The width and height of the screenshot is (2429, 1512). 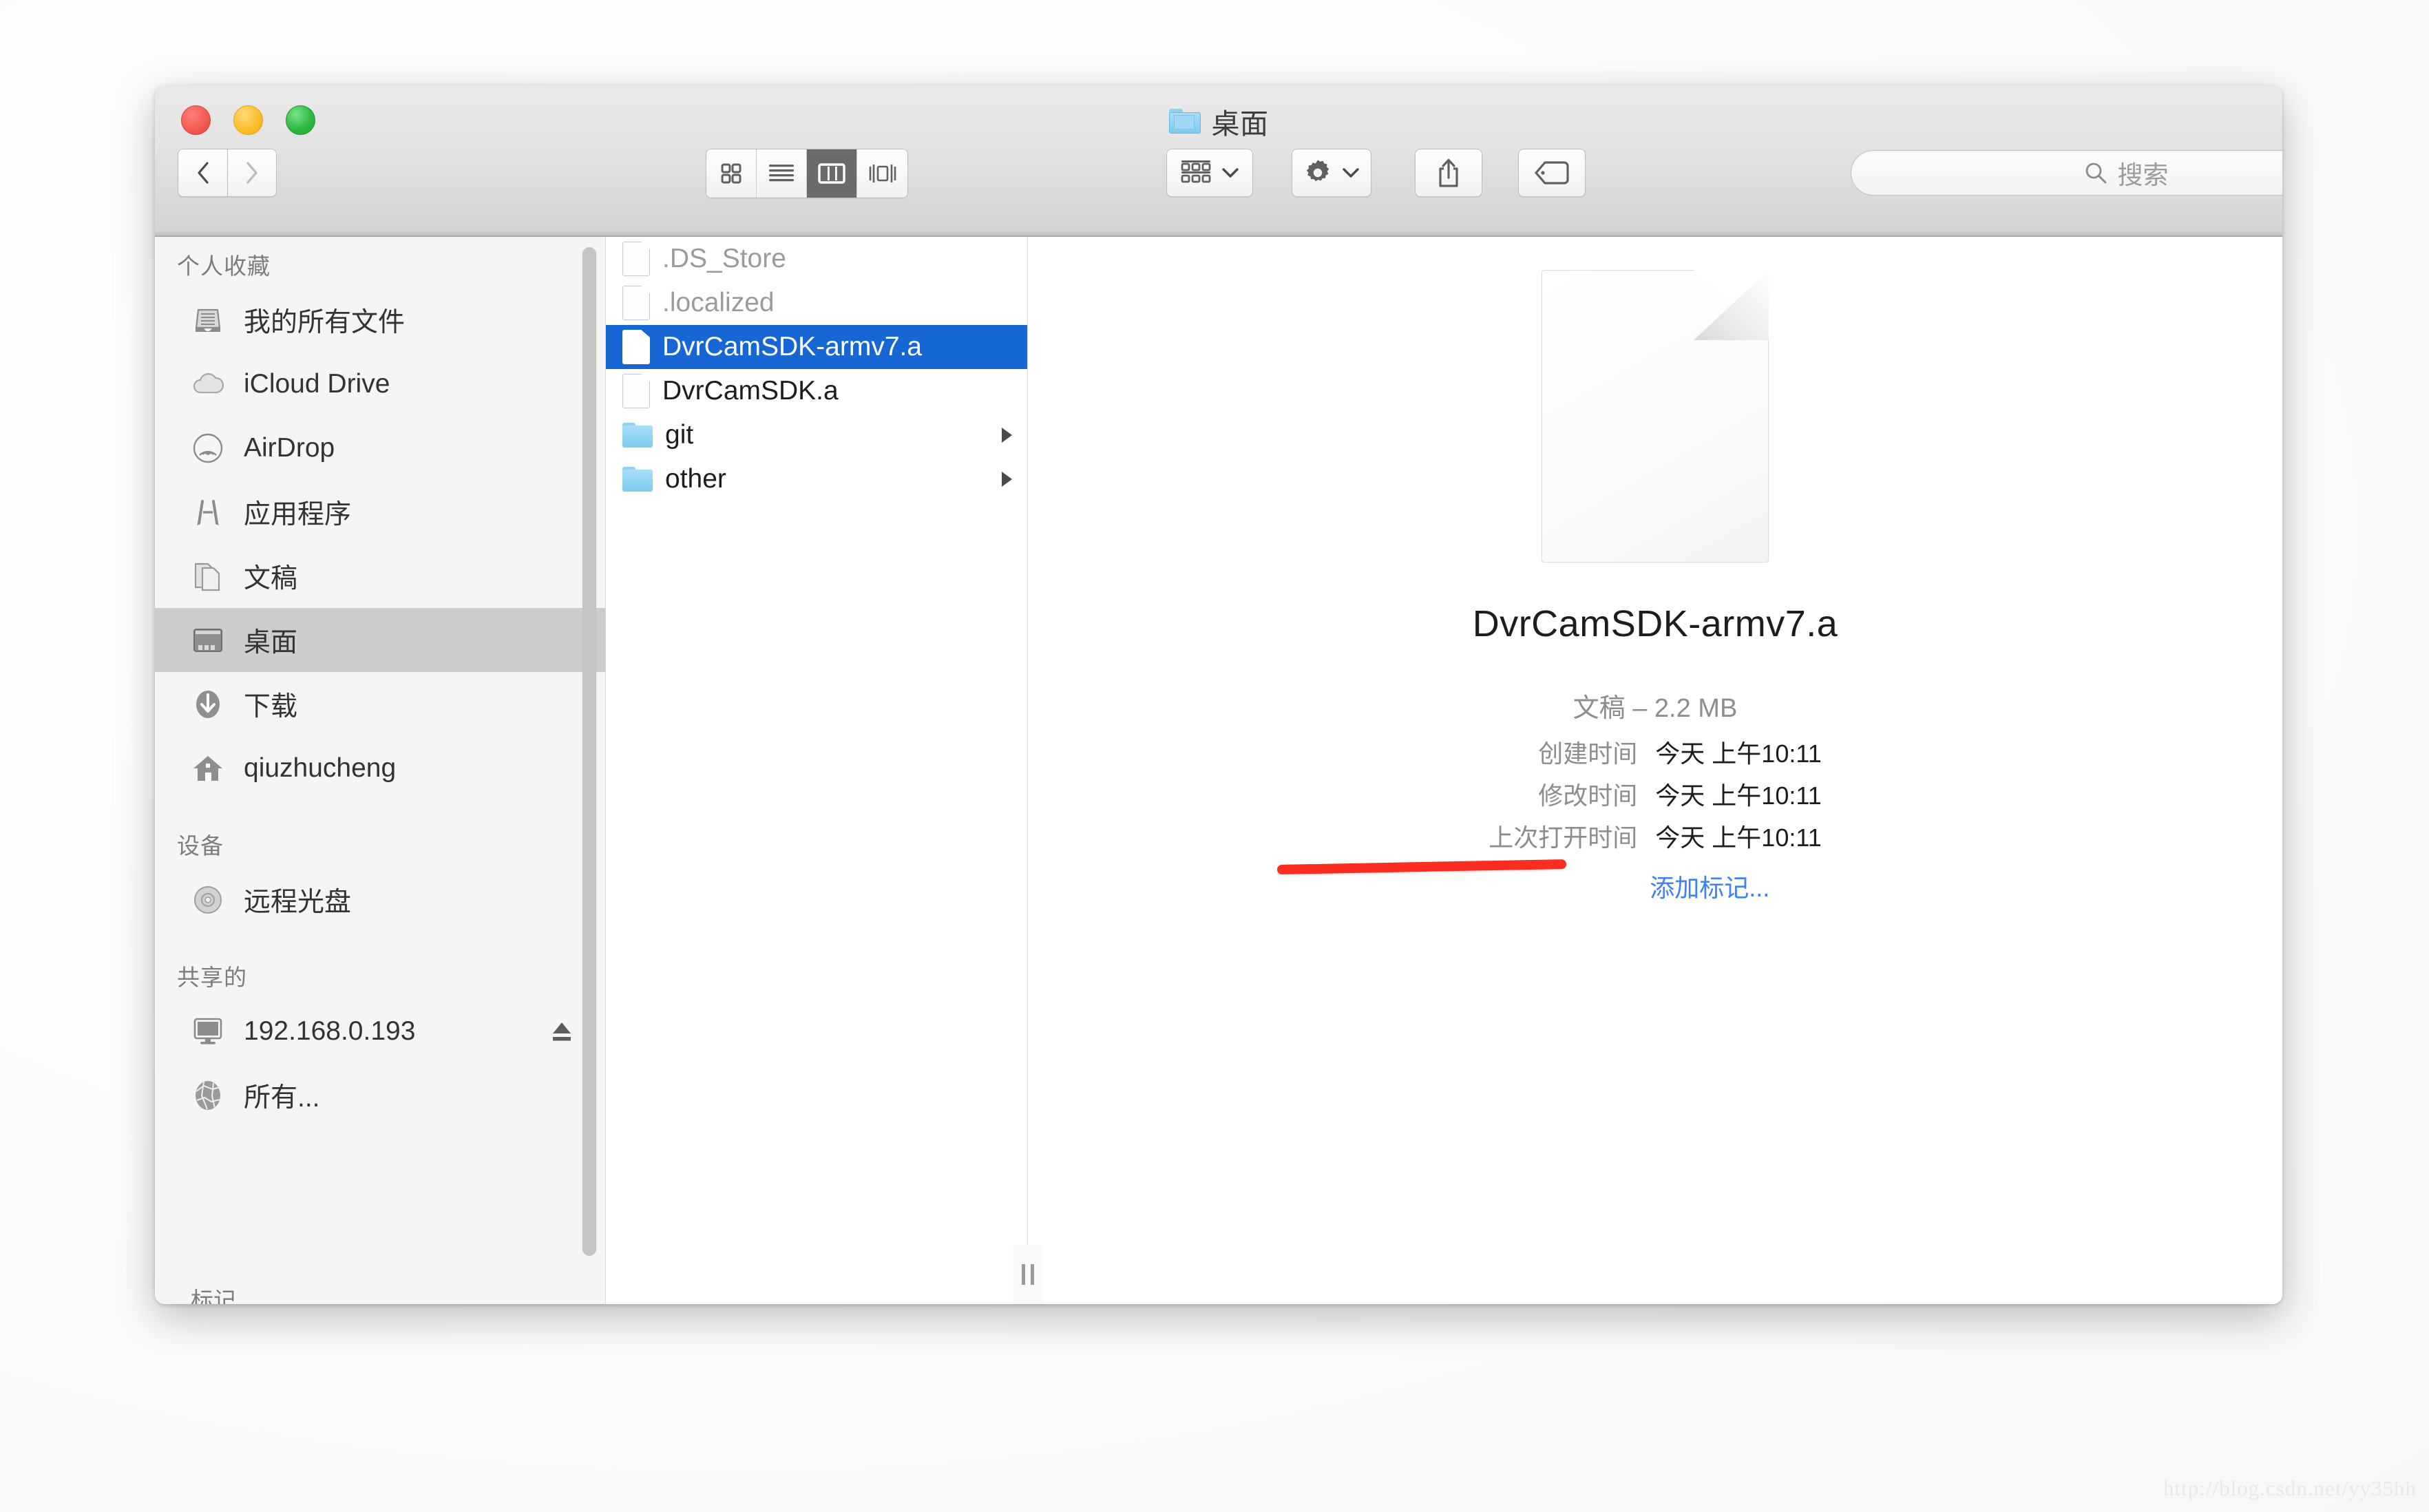 What do you see at coordinates (750, 391) in the screenshot?
I see `file-name: DvrCamSDK.a` at bounding box center [750, 391].